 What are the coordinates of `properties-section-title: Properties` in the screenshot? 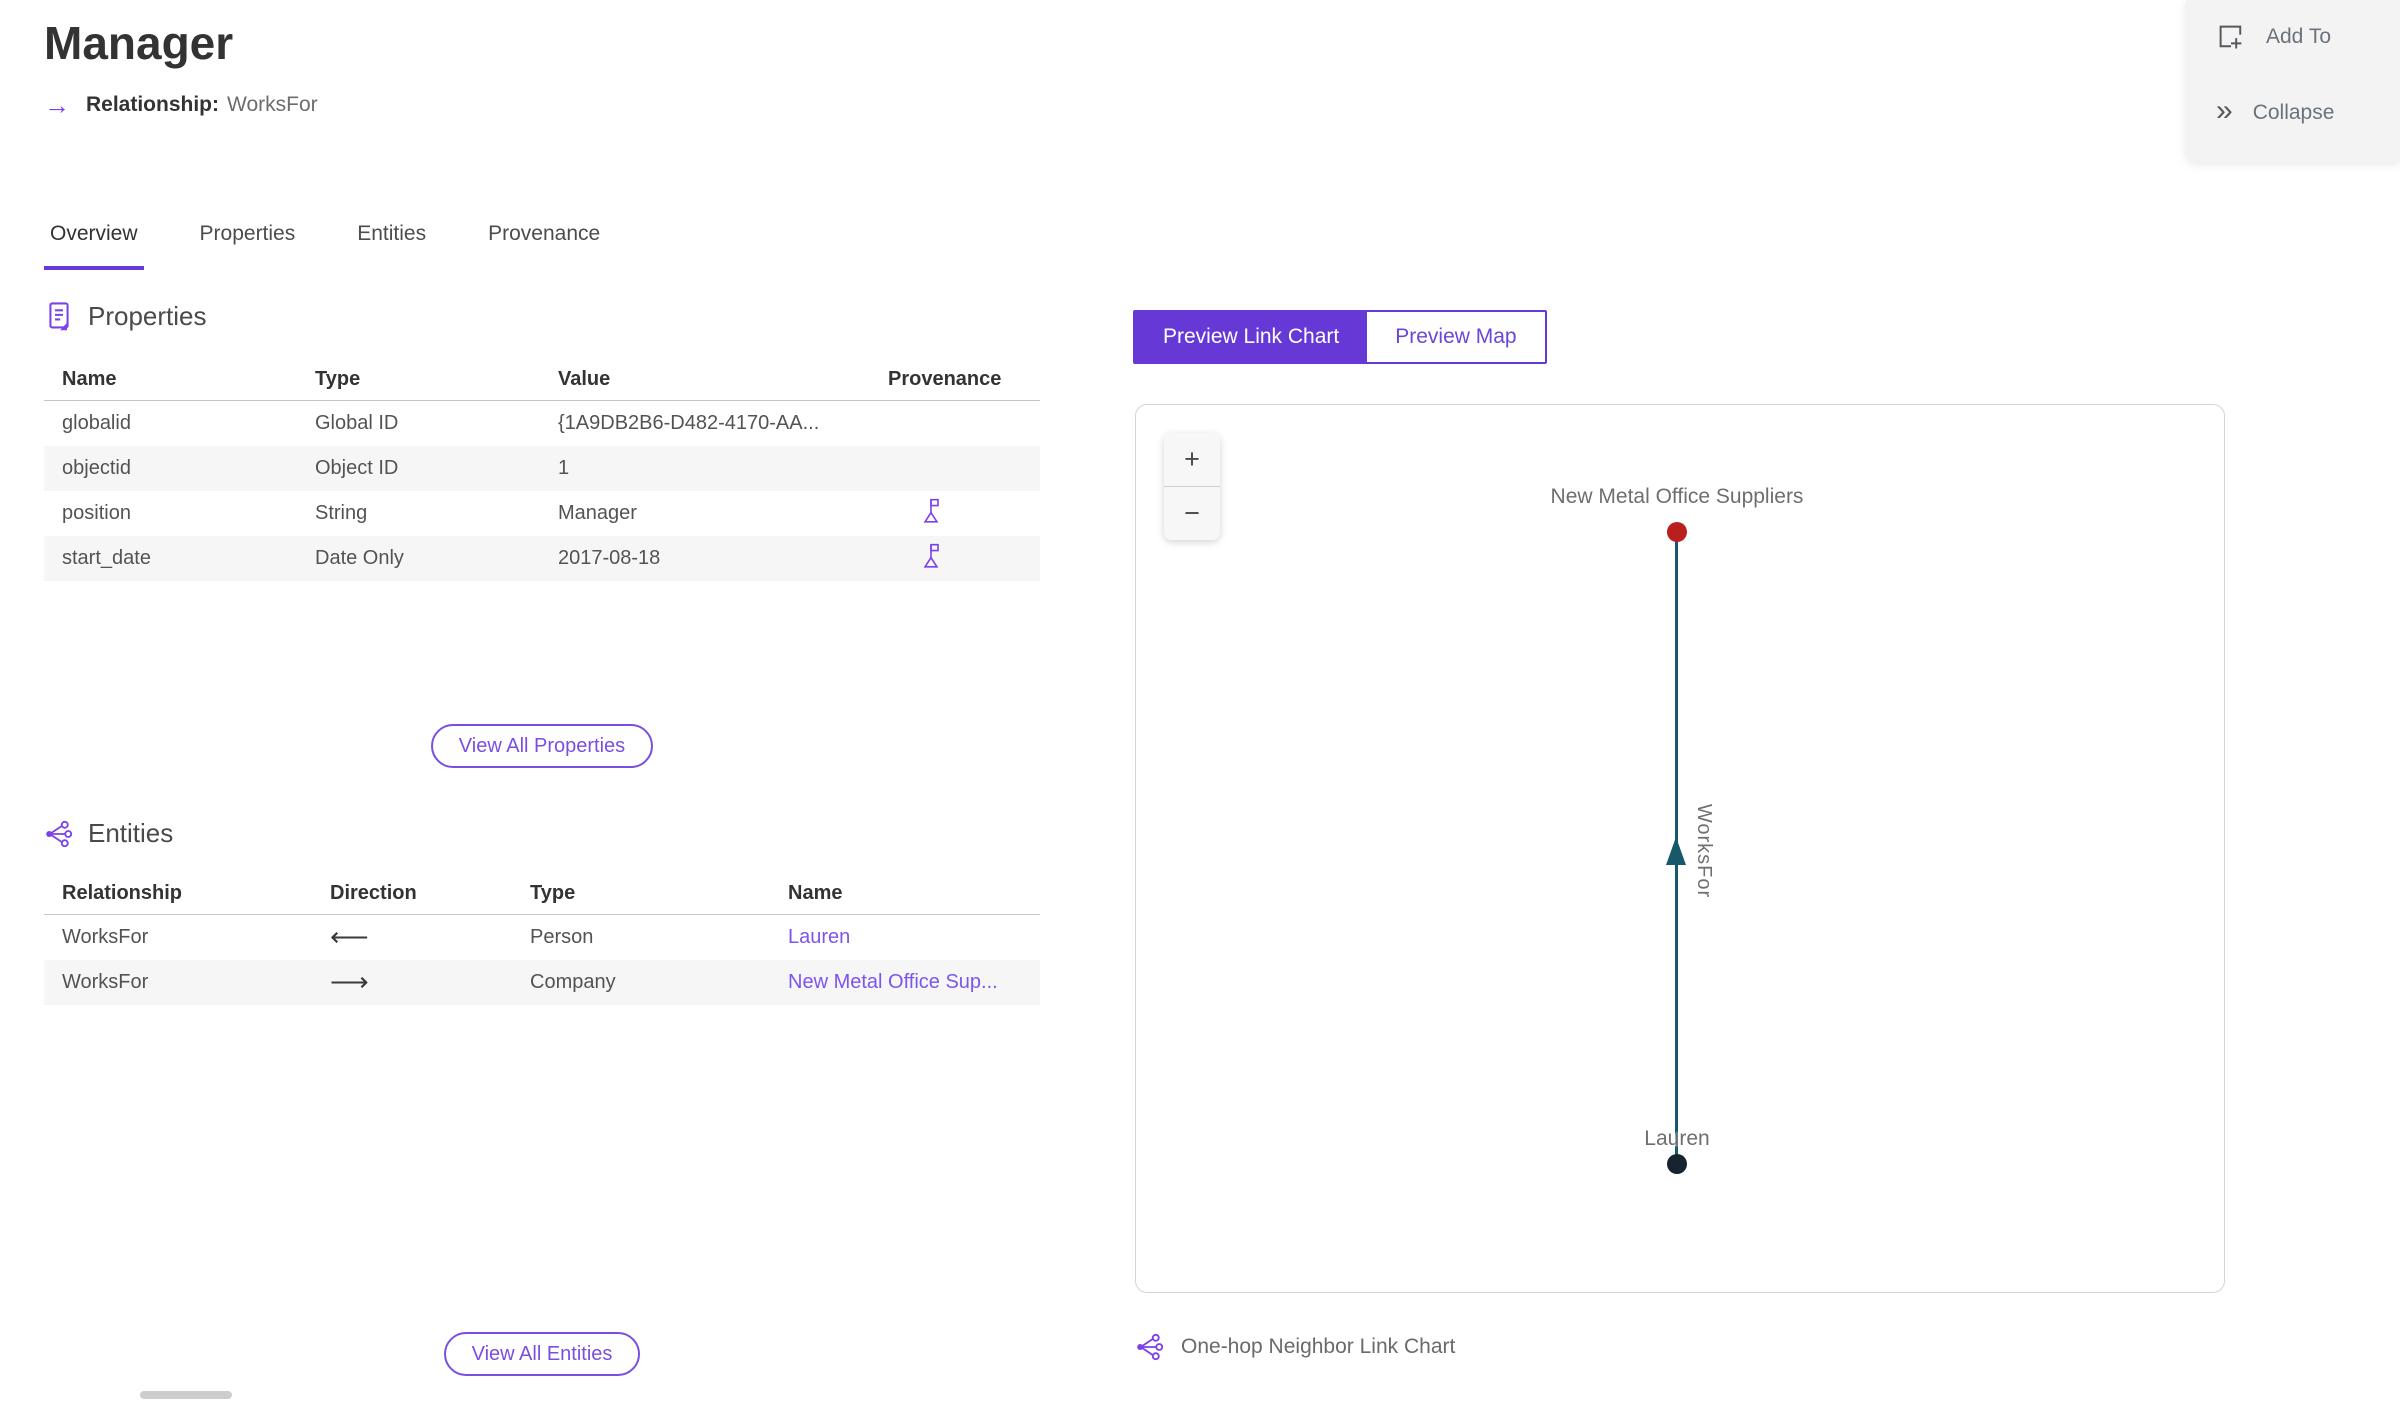 It's located at (147, 315).